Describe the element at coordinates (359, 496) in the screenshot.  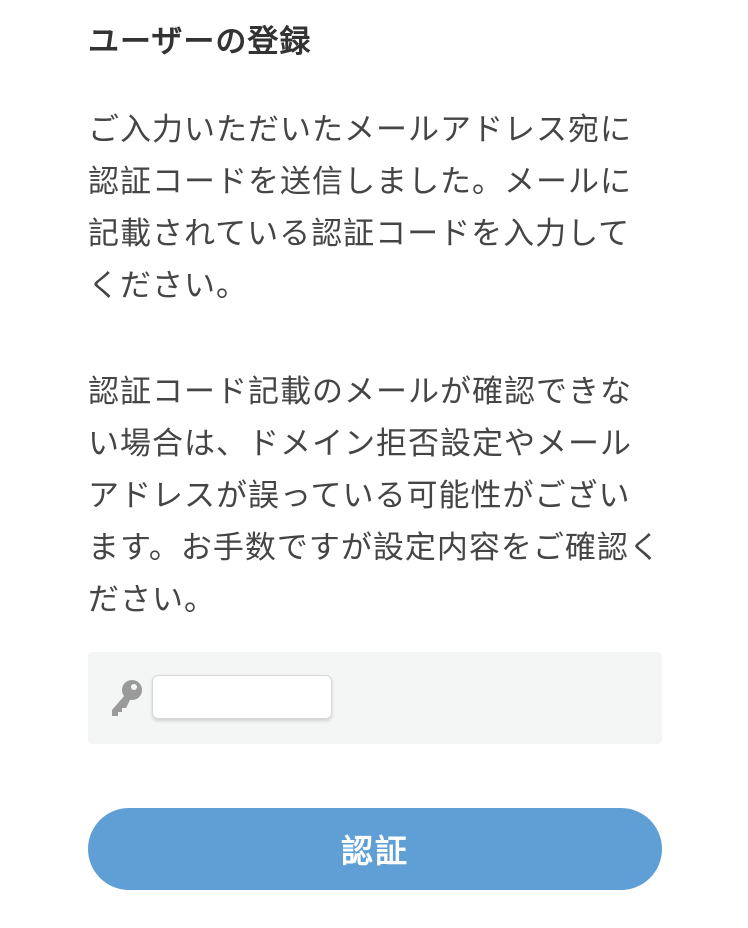
I see `message-line: アドレスが誤っている可能性がござい` at that location.